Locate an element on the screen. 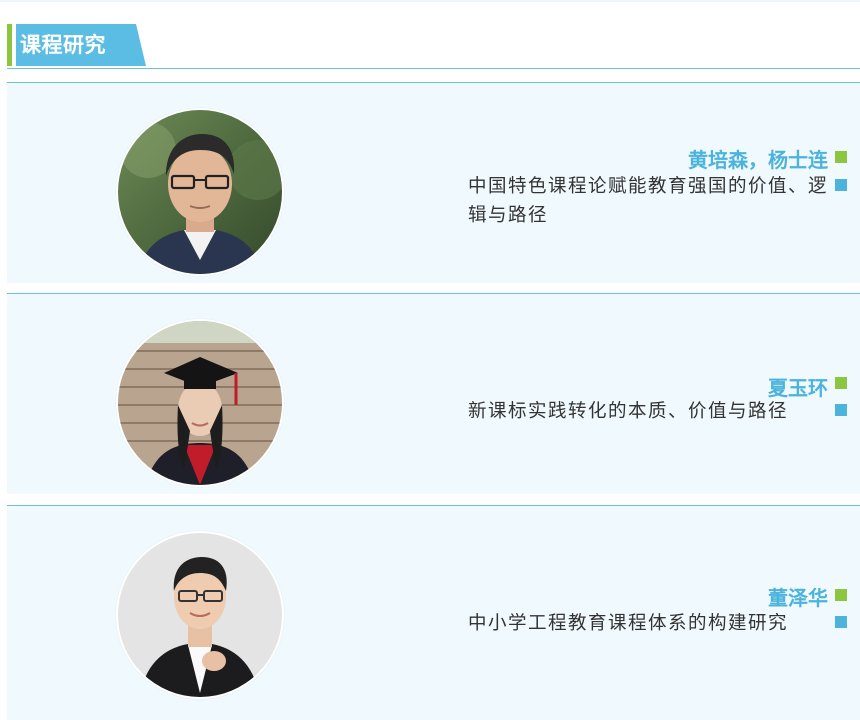 This screenshot has width=860, height=720. section-divider is located at coordinates (433, 68).